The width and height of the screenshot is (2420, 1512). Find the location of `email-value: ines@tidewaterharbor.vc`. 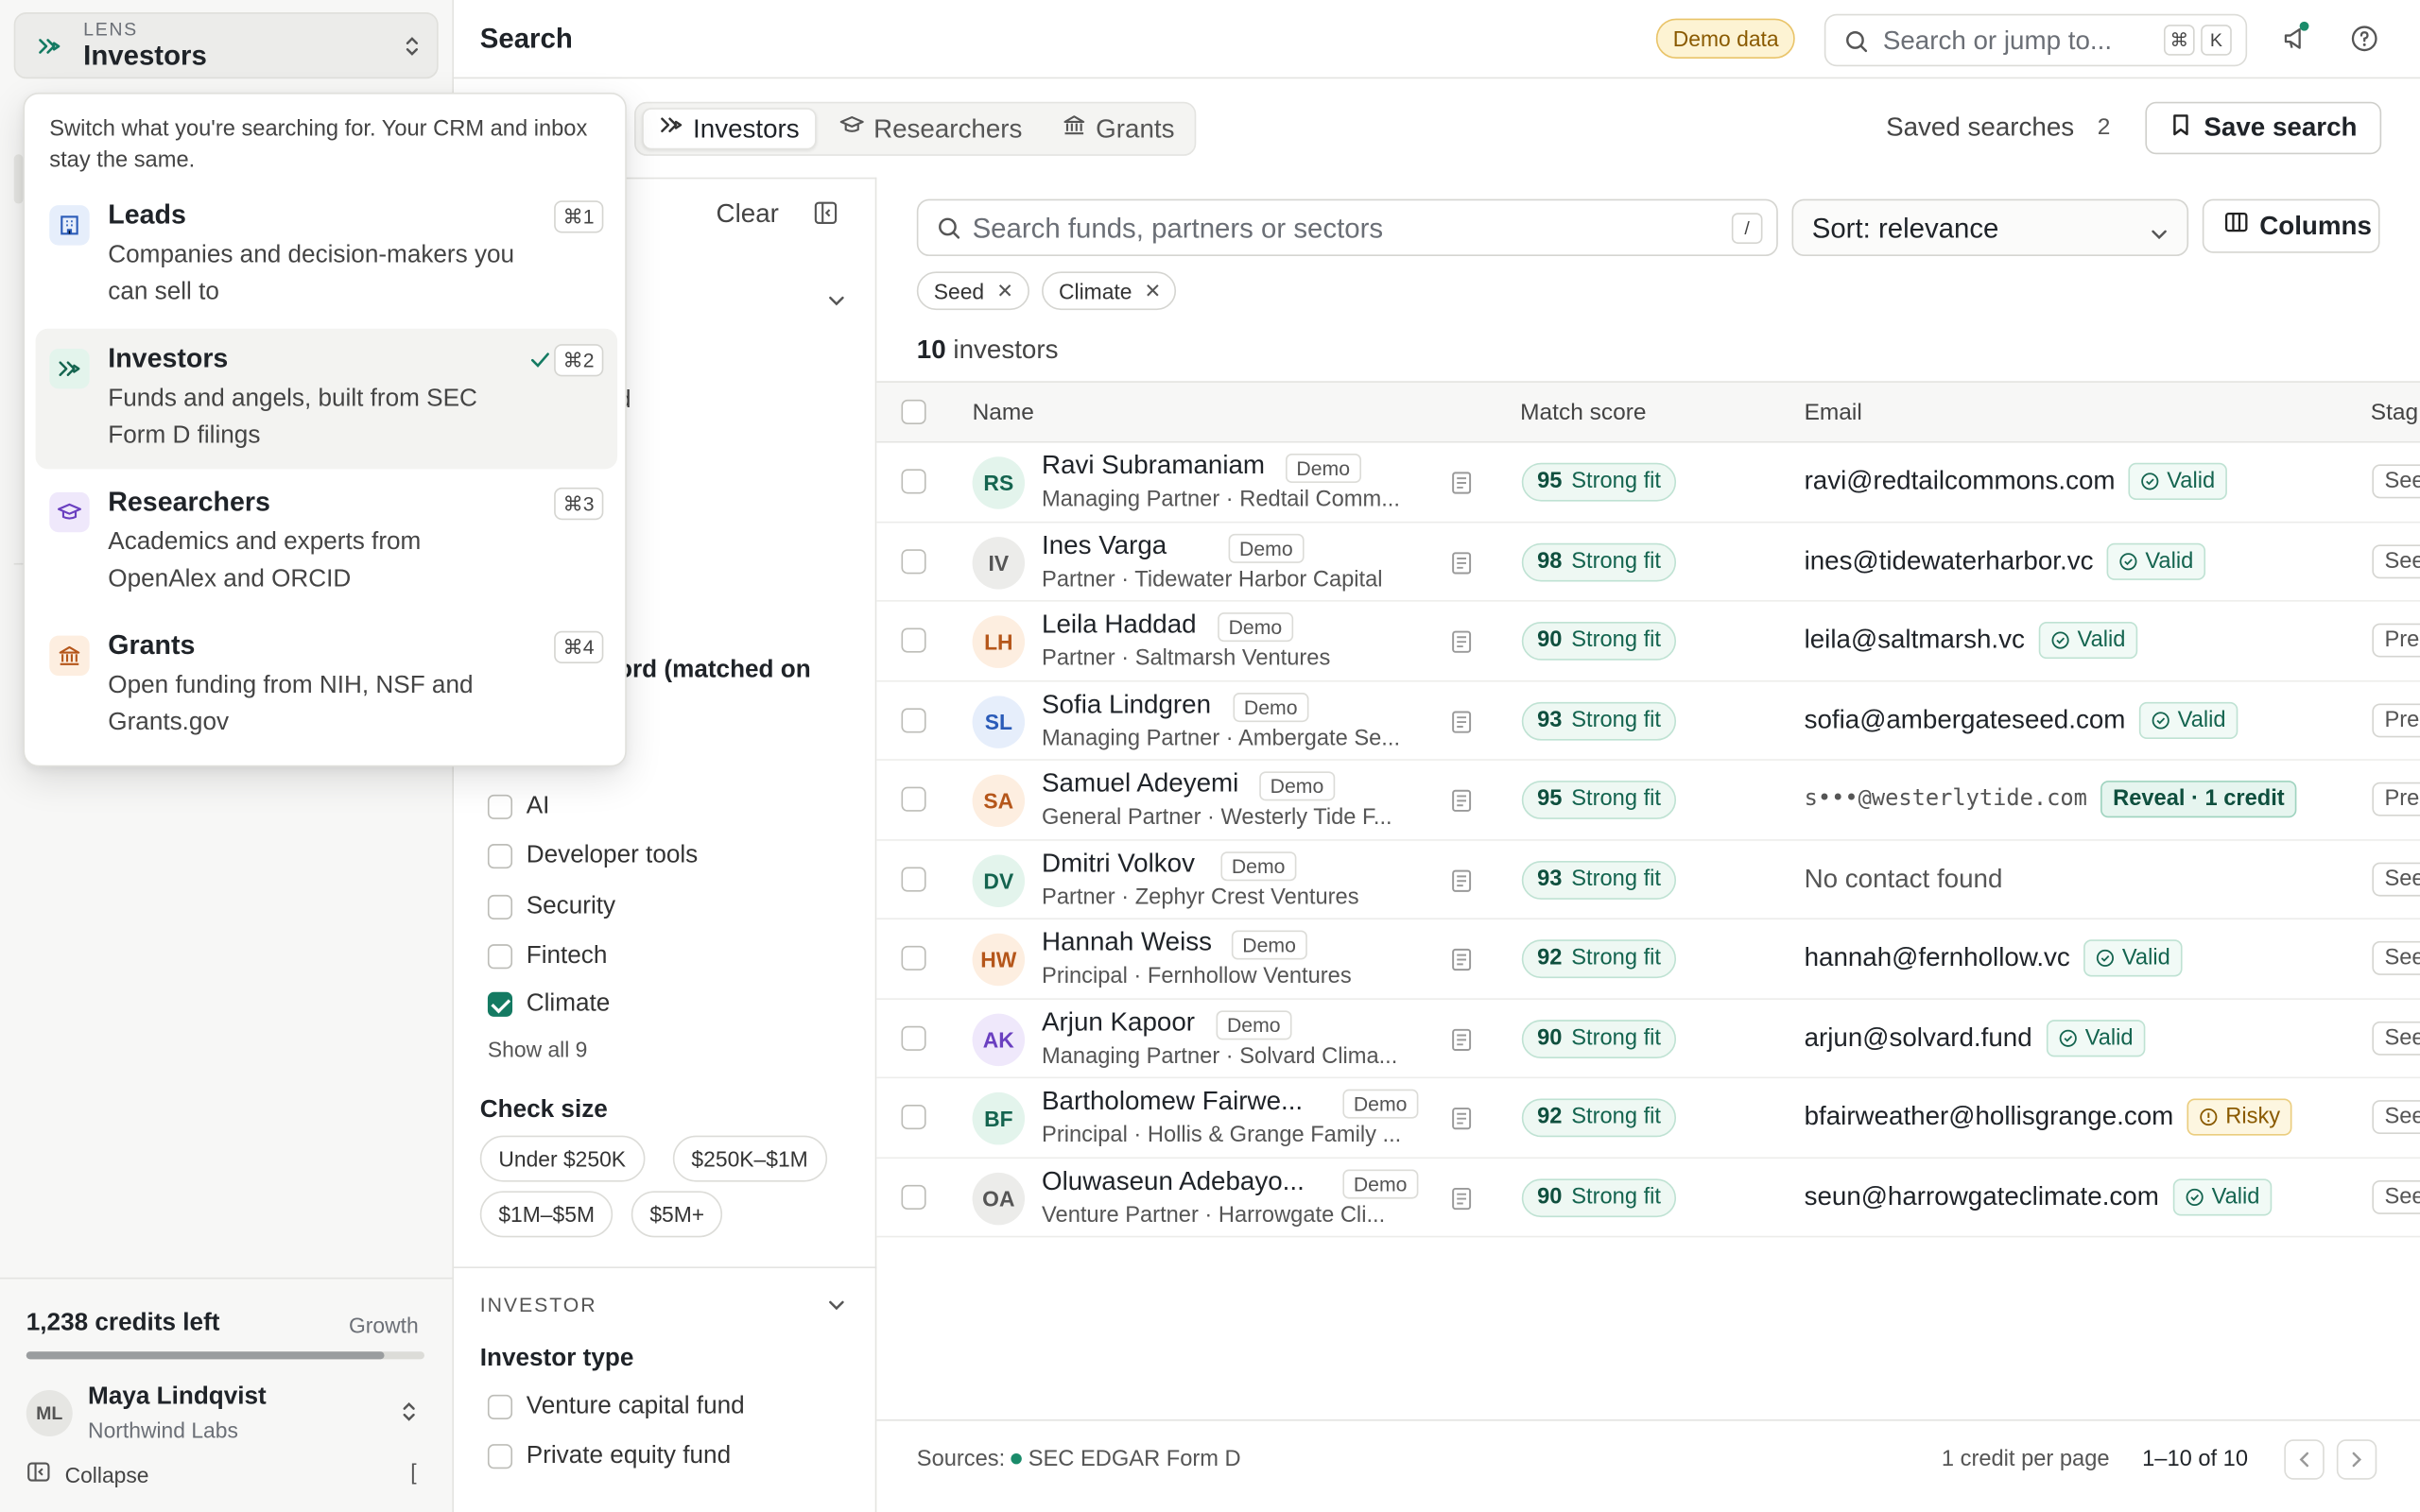

email-value: ines@tidewaterharbor.vc is located at coordinates (1949, 560).